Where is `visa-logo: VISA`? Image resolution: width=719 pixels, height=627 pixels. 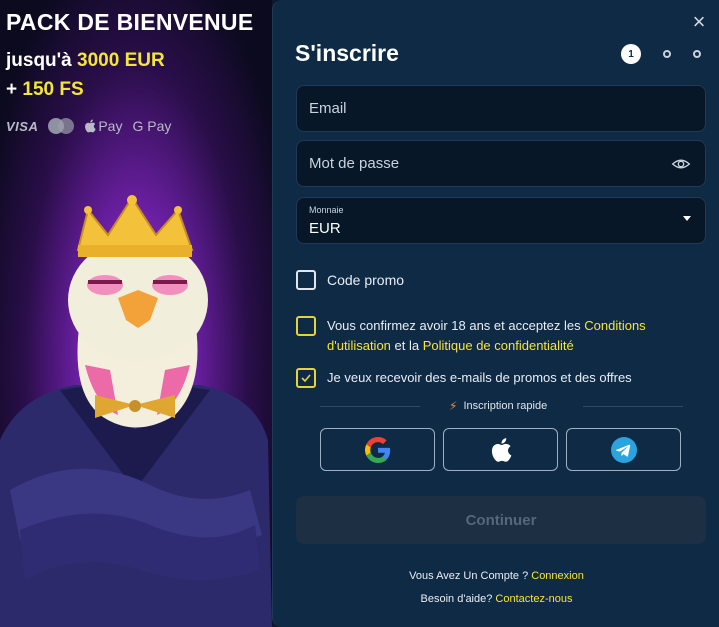
visa-logo: VISA is located at coordinates (22, 126).